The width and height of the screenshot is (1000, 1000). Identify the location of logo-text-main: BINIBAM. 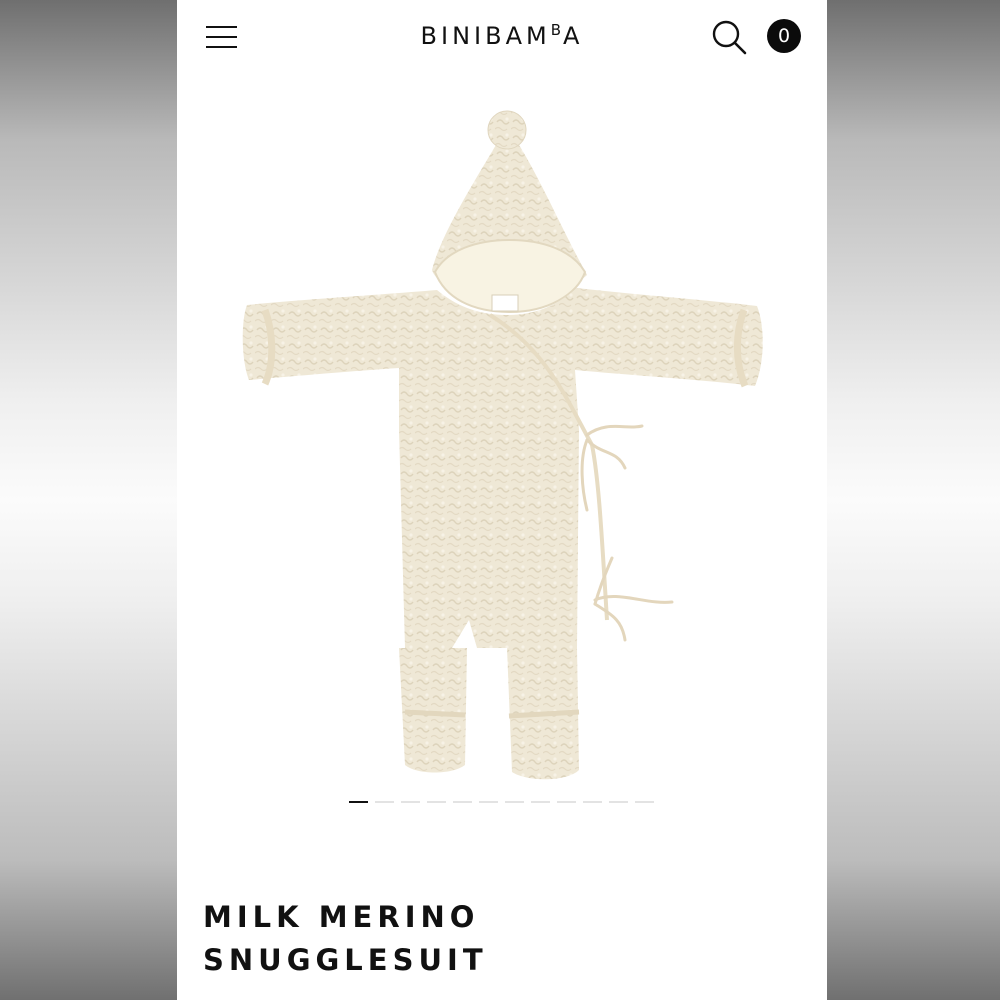
(485, 36).